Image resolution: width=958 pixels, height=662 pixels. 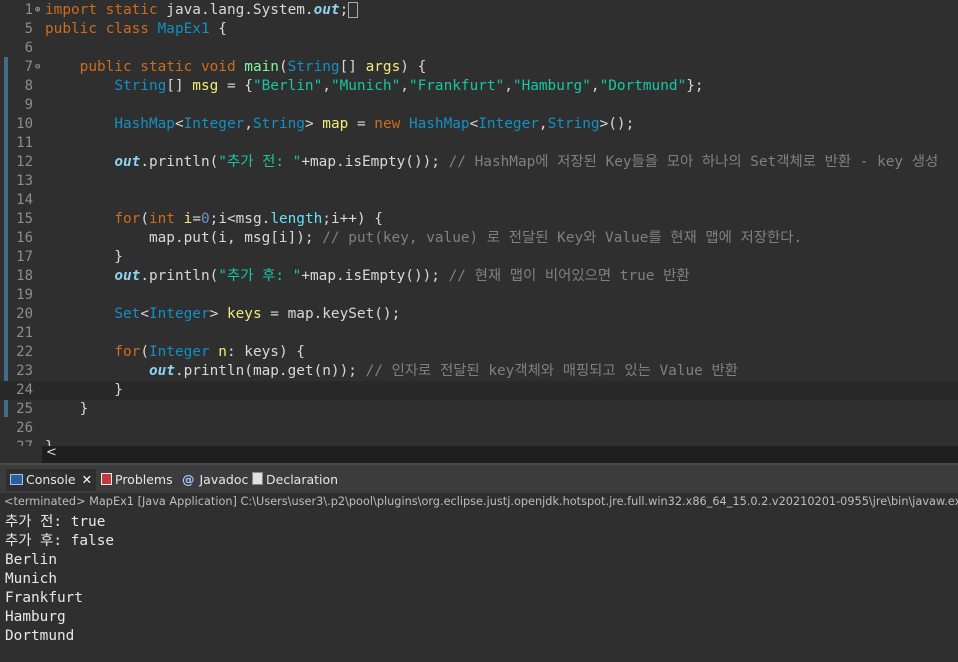 I want to click on code-line: 17 }, so click(x=479, y=257).